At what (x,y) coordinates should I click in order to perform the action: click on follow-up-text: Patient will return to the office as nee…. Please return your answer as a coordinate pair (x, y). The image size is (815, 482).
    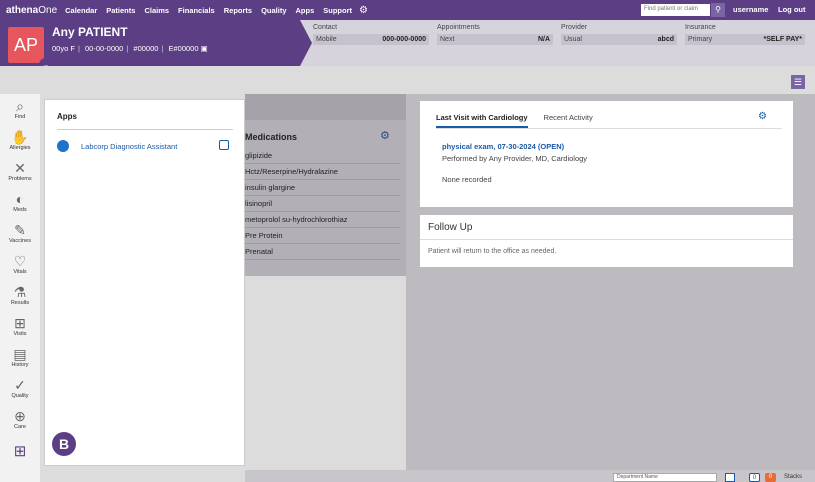
    Looking at the image, I should click on (492, 251).